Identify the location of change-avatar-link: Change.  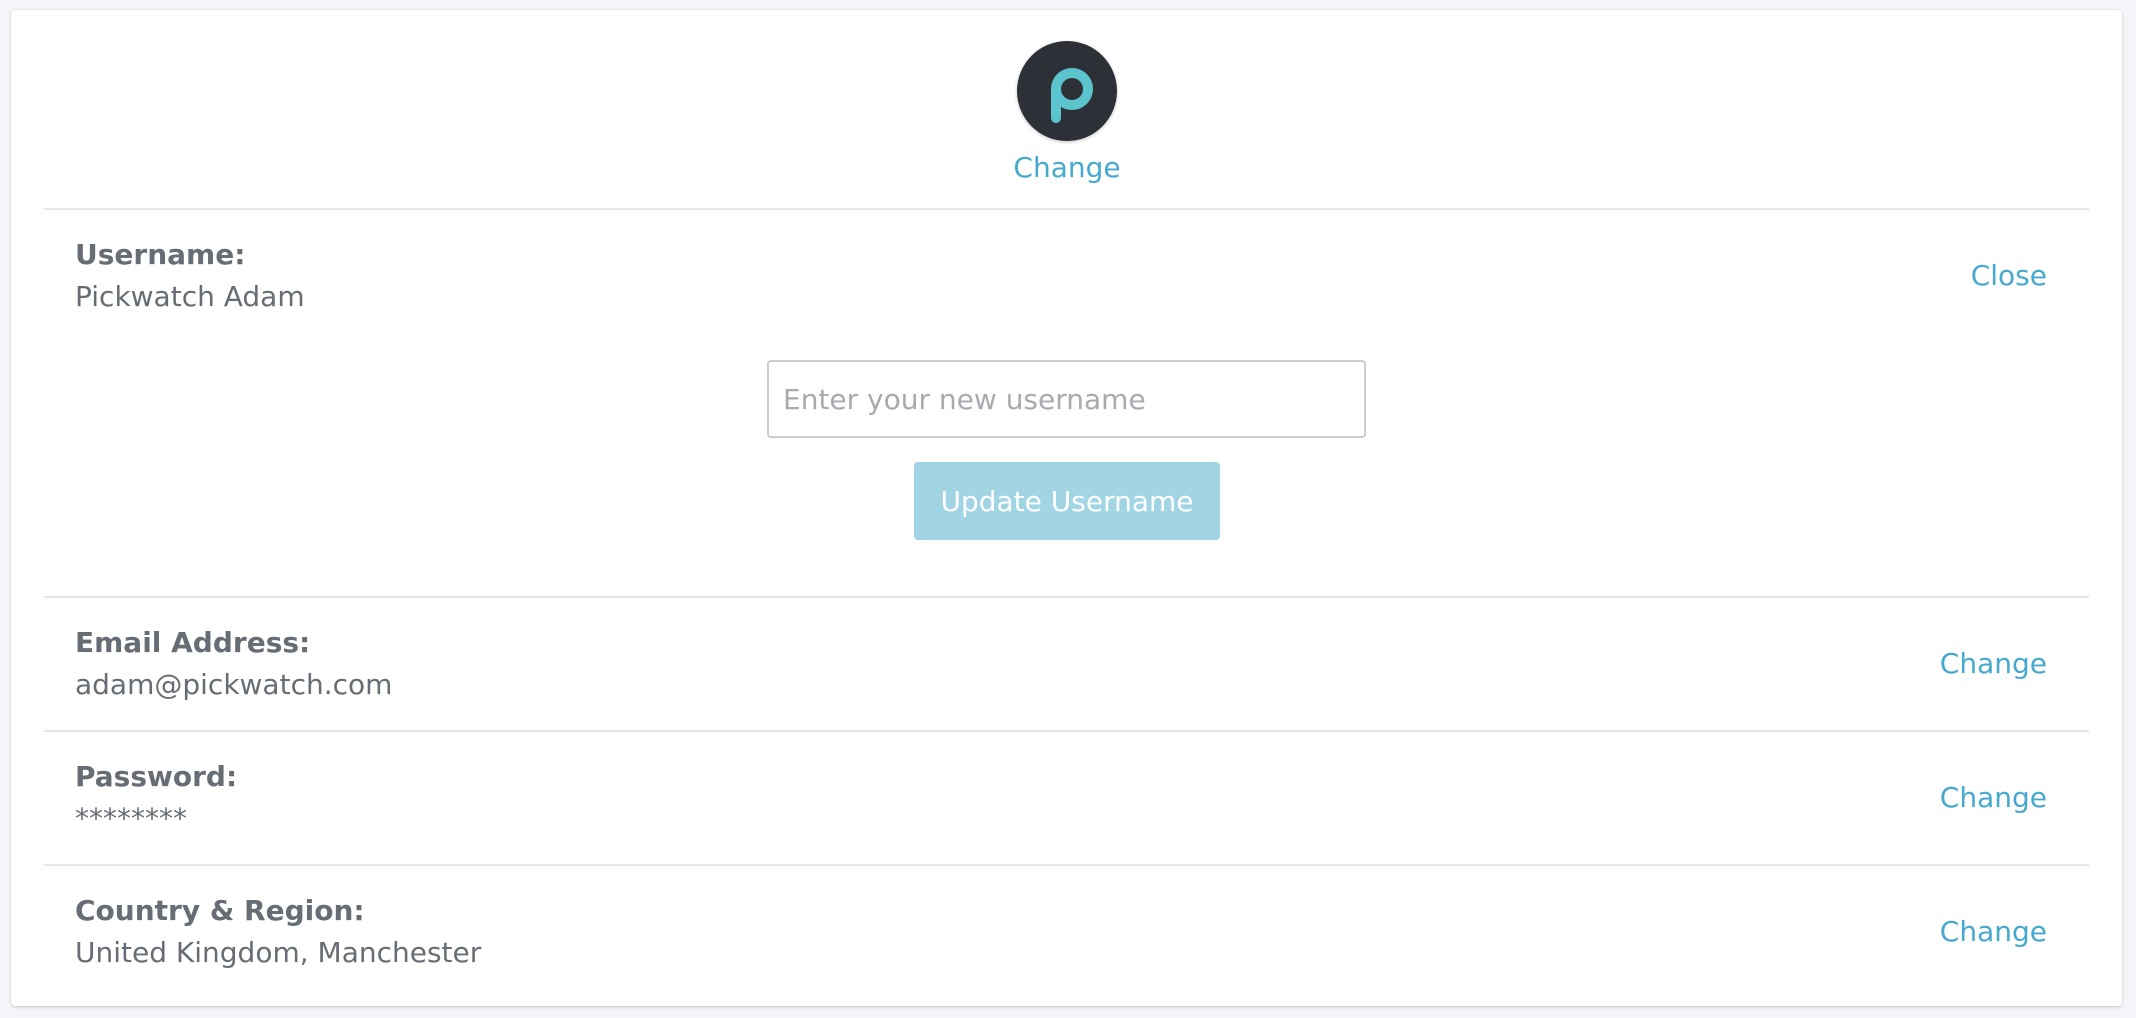
(1067, 168).